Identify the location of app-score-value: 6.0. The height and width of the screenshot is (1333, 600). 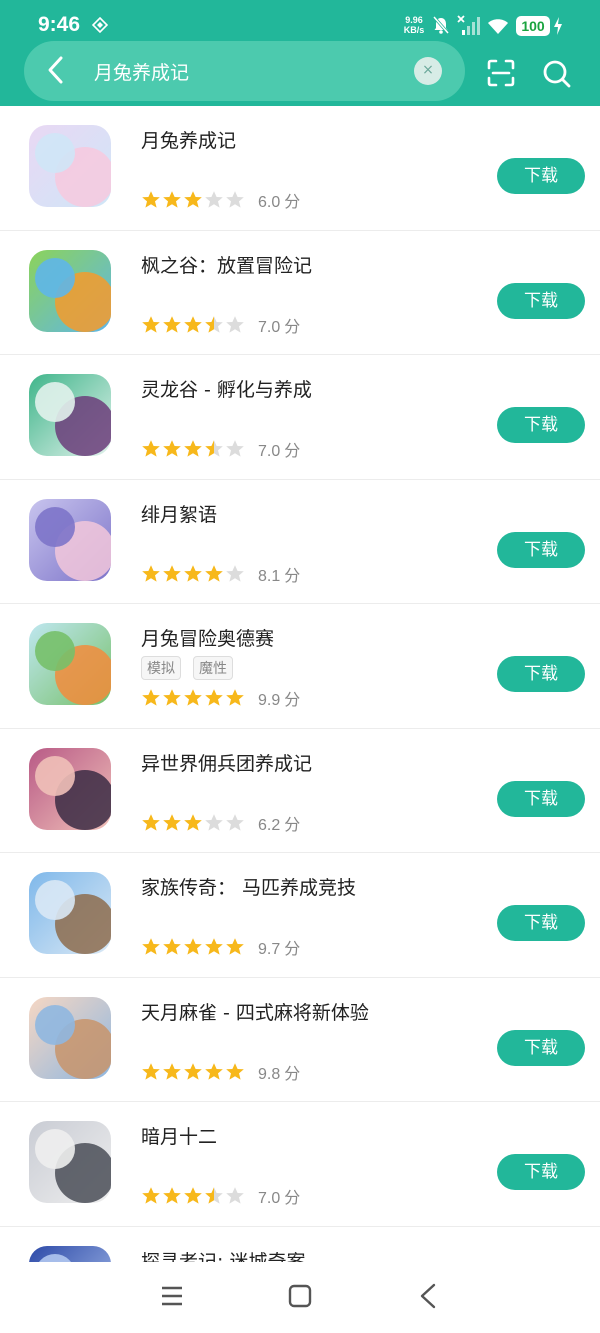
(269, 202).